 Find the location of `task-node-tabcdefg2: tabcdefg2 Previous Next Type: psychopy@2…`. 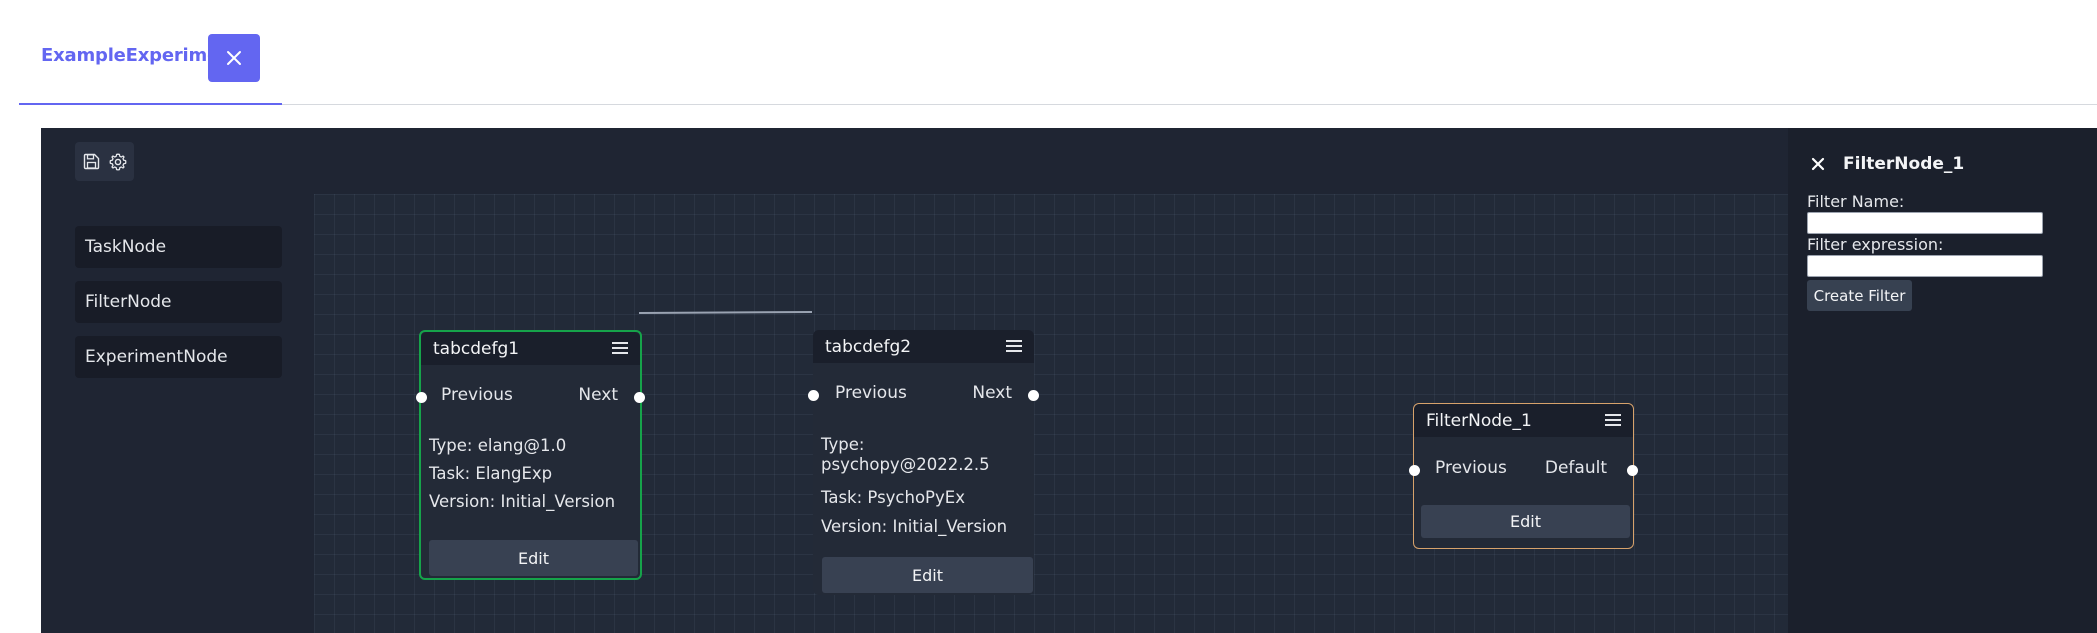

task-node-tabcdefg2: tabcdefg2 Previous Next Type: psychopy@2… is located at coordinates (923, 462).